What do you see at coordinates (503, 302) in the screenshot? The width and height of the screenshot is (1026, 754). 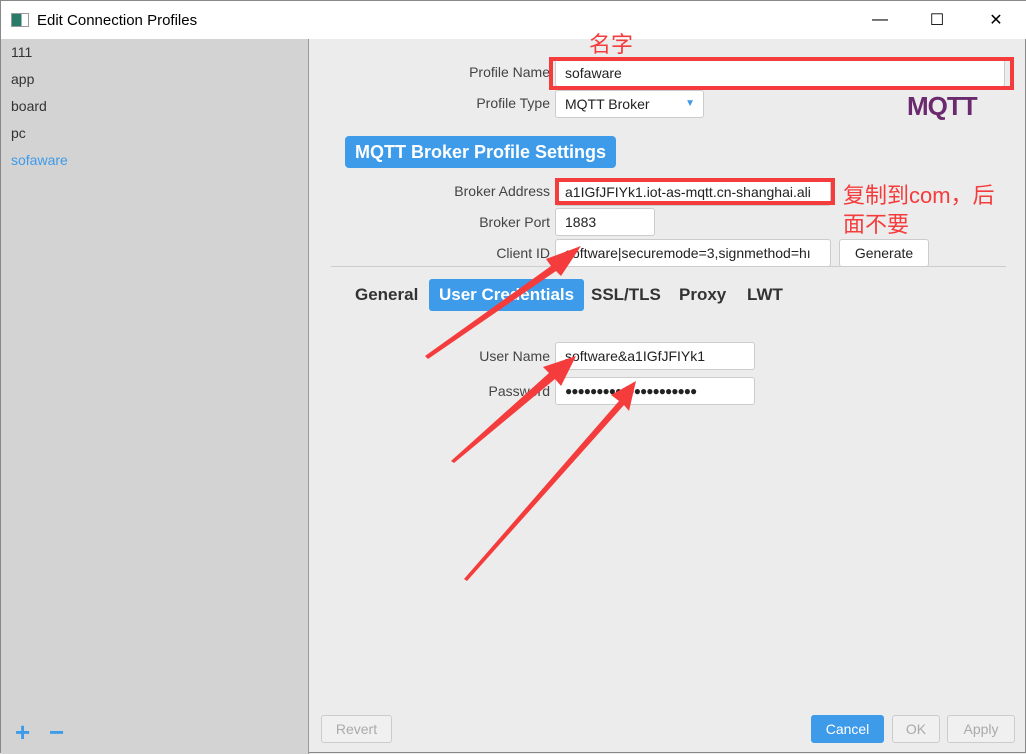 I see `arrow-to-client-id` at bounding box center [503, 302].